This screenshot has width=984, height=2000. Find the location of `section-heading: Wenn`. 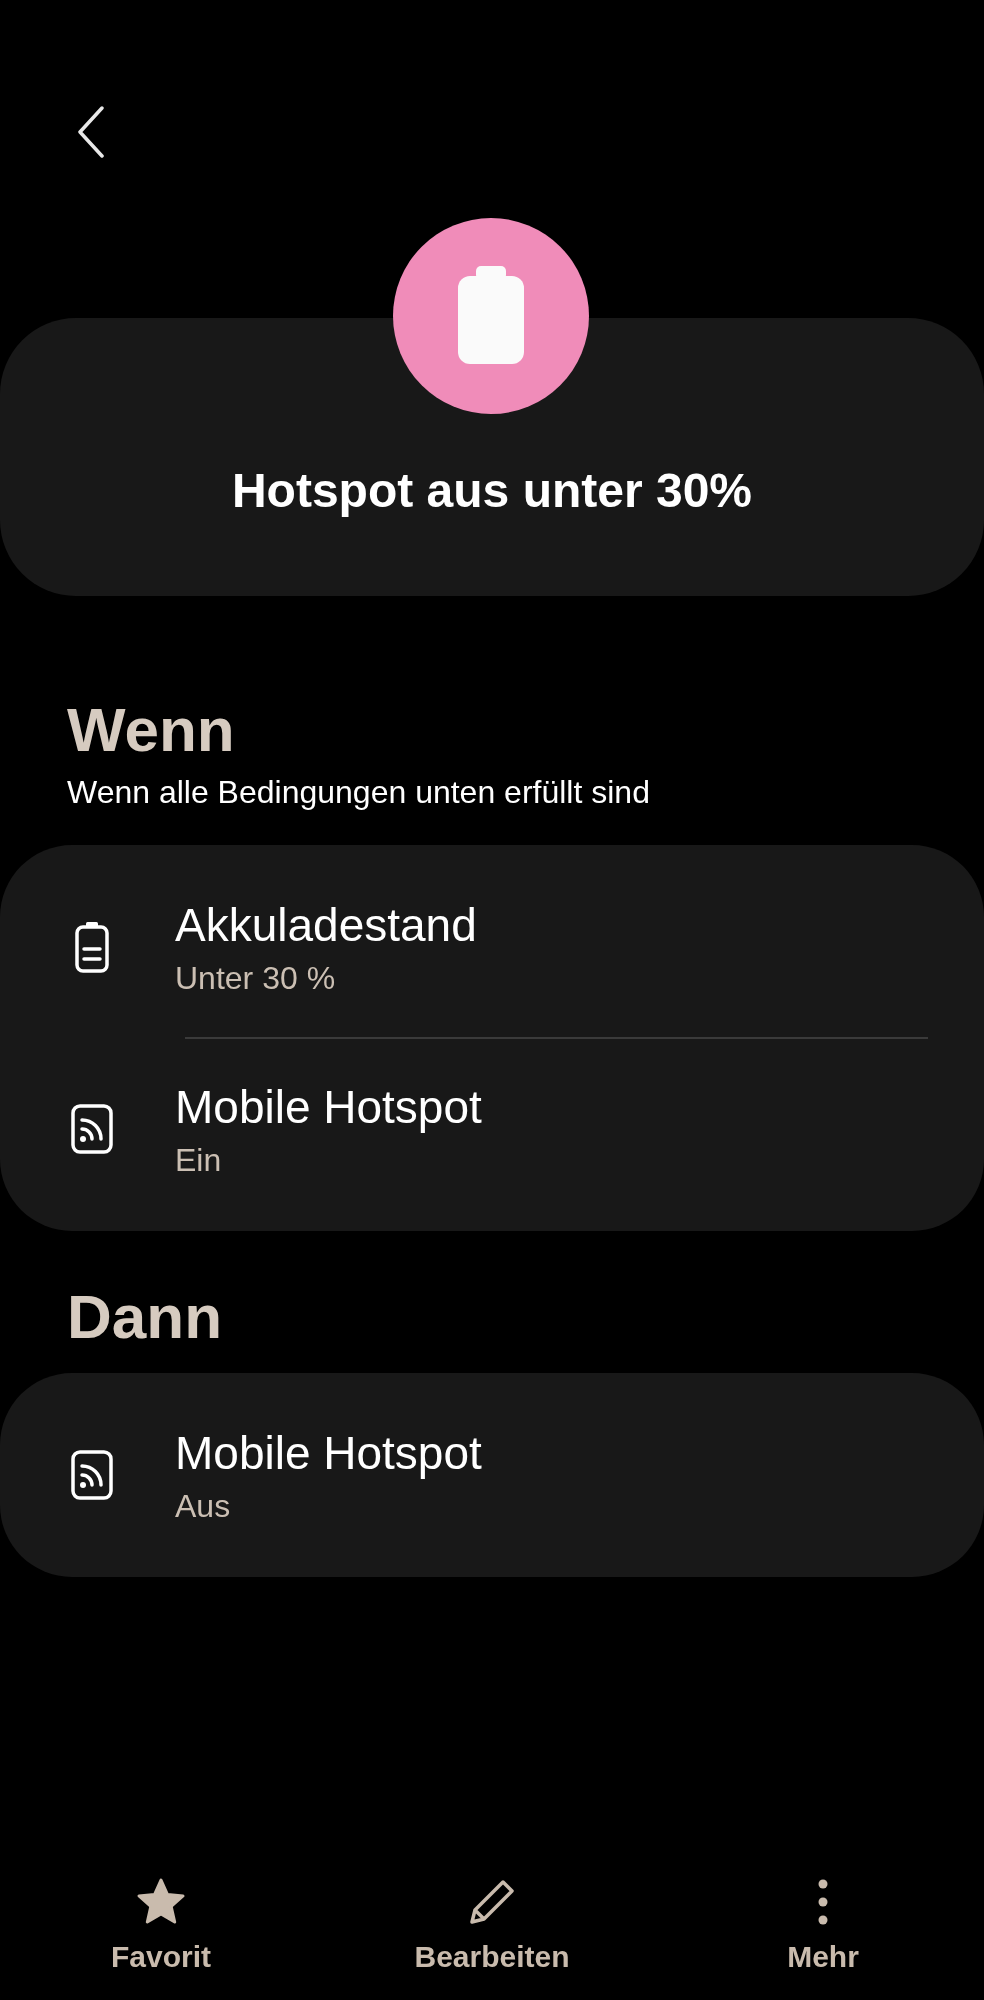

section-heading: Wenn is located at coordinates (151, 730).